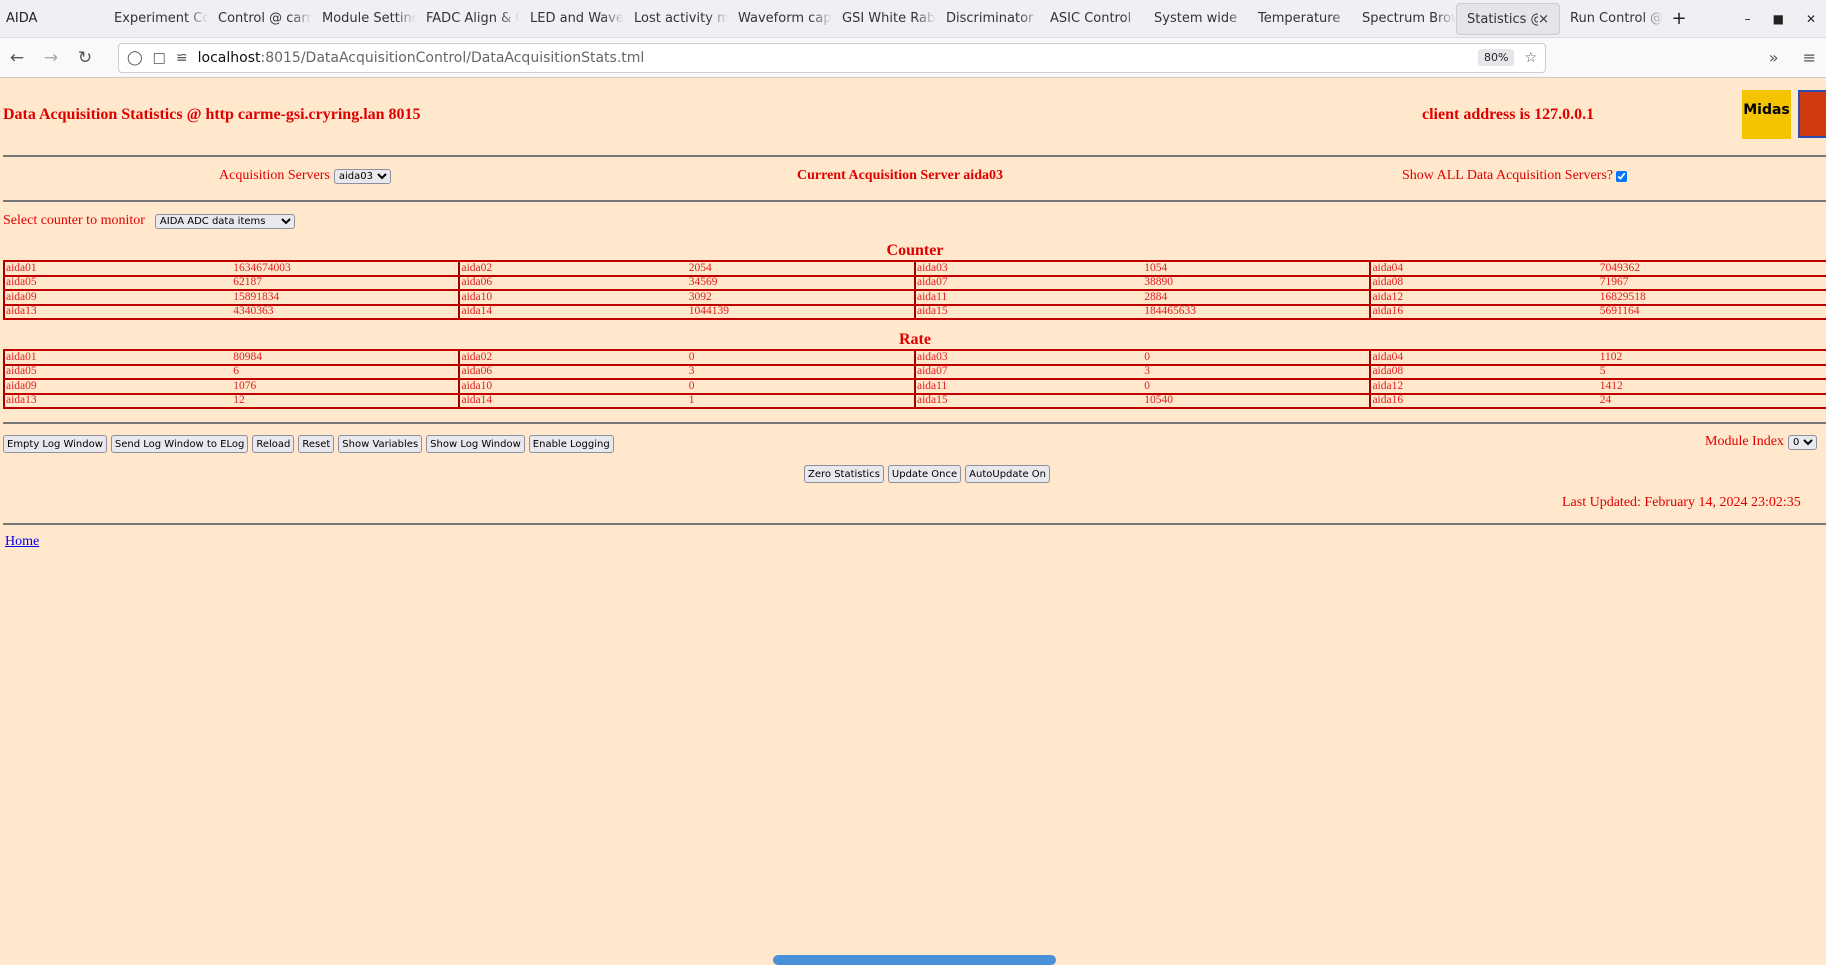 This screenshot has height=965, width=1826. What do you see at coordinates (135, 58) in the screenshot?
I see `shield-icon: ◯` at bounding box center [135, 58].